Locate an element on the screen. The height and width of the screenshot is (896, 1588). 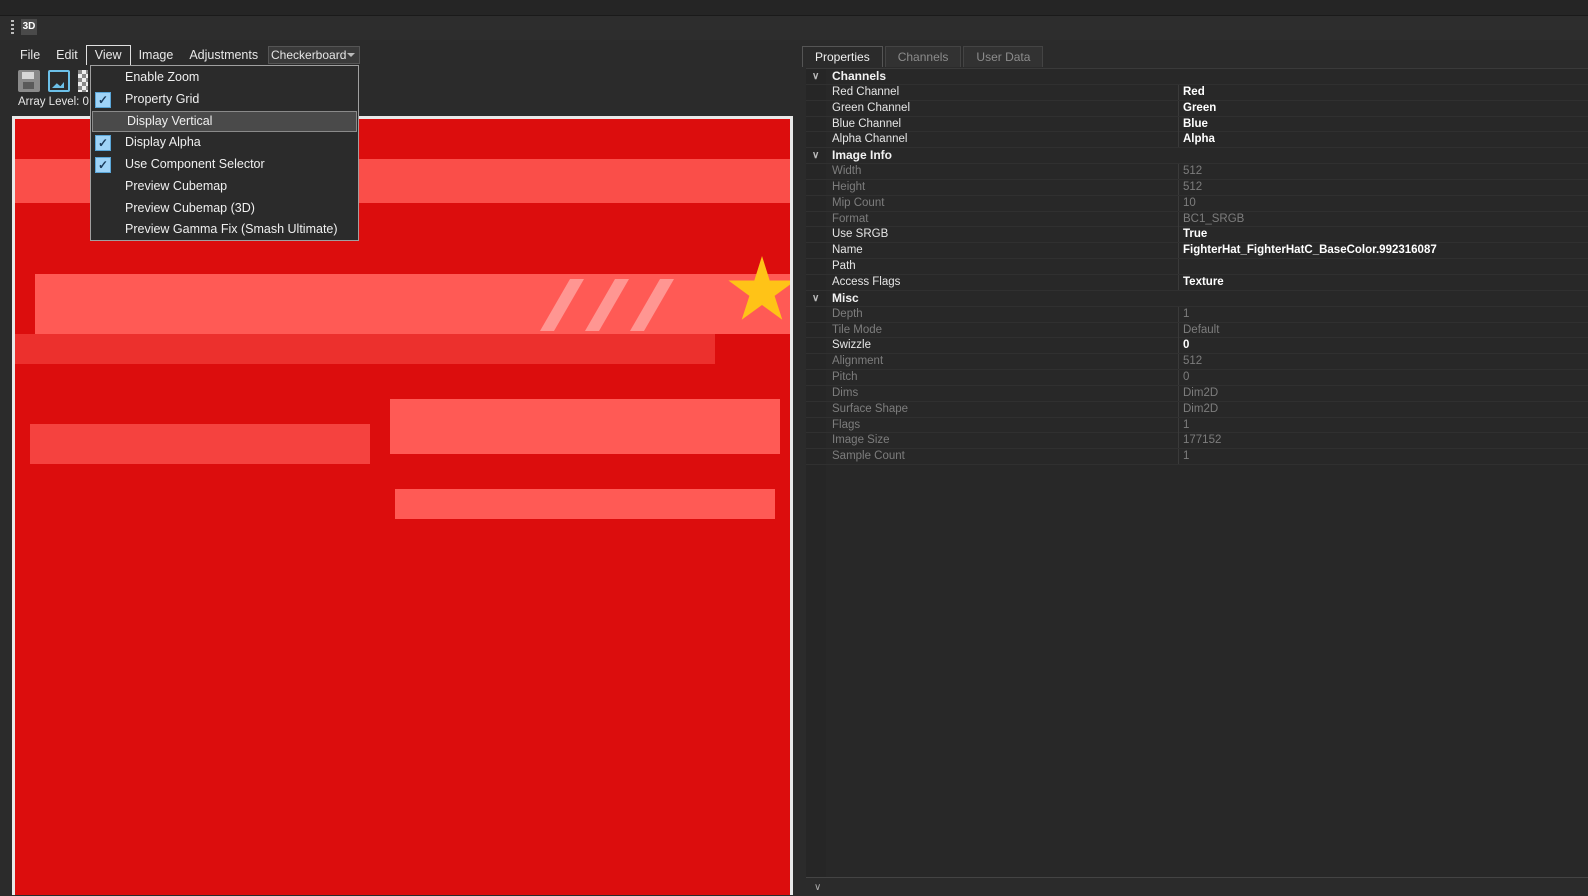
menu-item-preview-cubemap-3d: Preview Cubemap (3D) is located at coordinates (224, 209).